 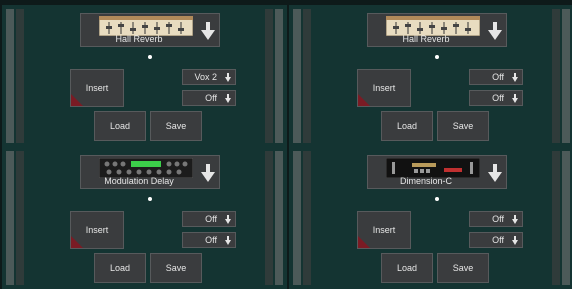 What do you see at coordinates (146, 168) in the screenshot?
I see `modulation-delay-thumbnail` at bounding box center [146, 168].